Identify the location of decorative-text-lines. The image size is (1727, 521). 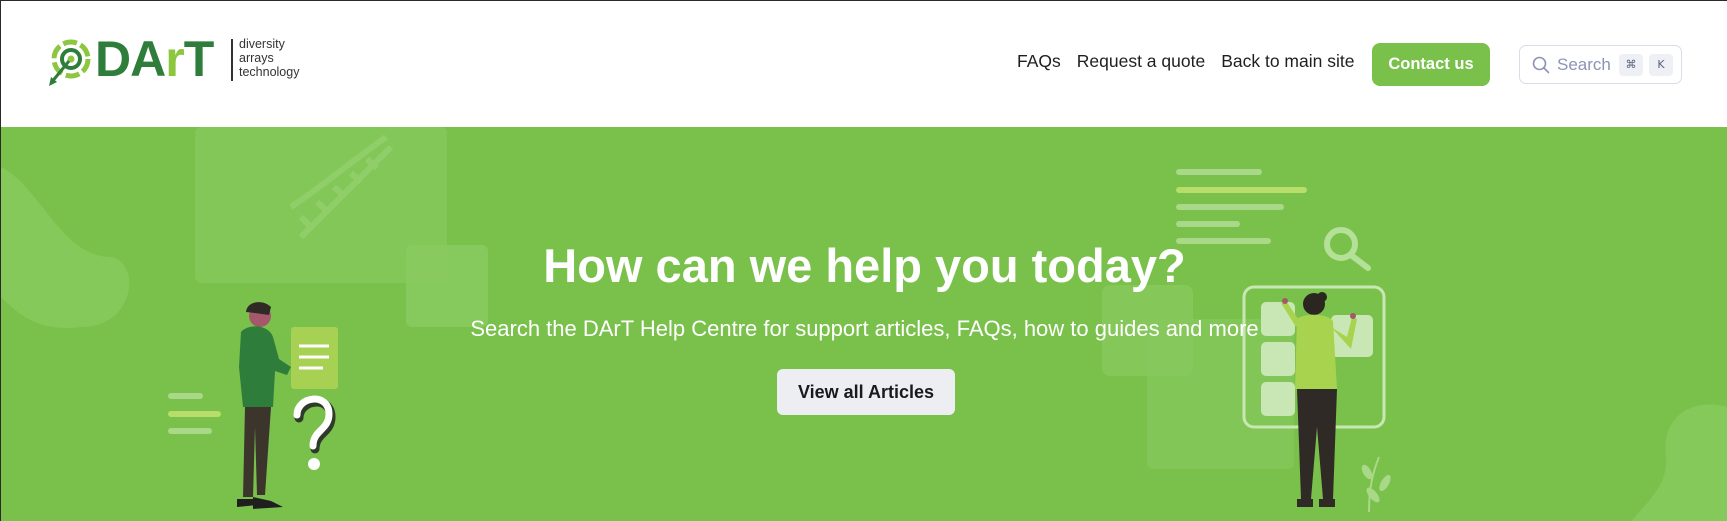
(1241, 206).